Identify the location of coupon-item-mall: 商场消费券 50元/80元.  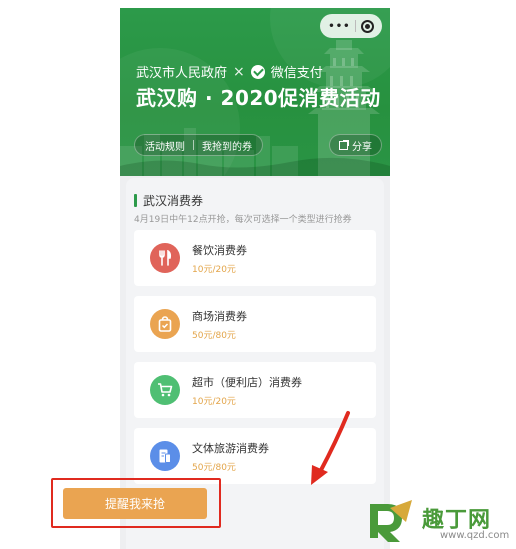
(255, 324).